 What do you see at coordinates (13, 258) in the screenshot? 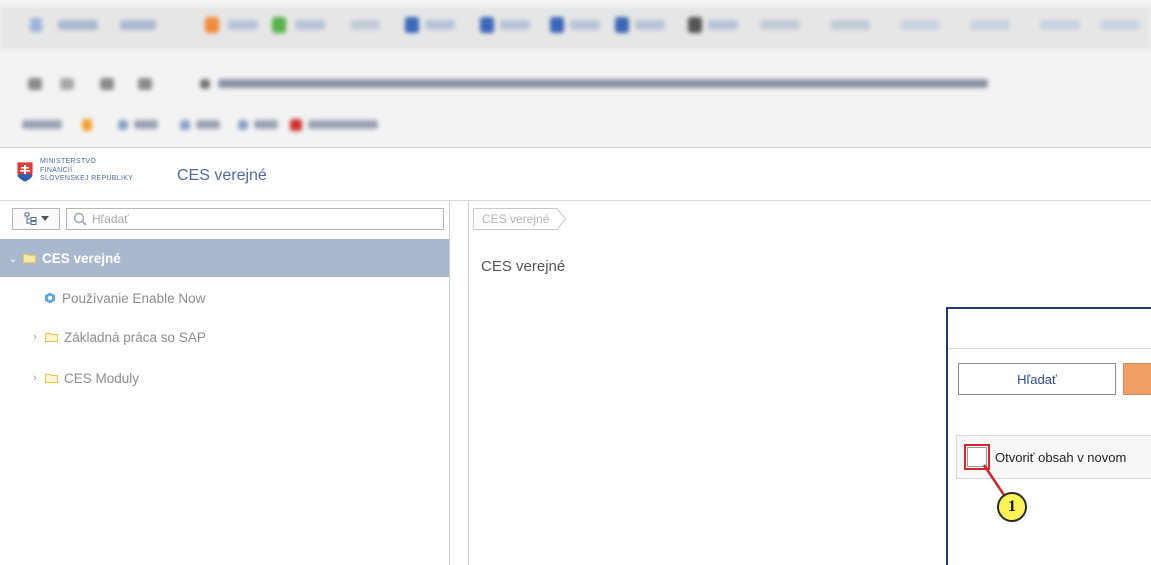
I see `chevron-down-icon: ⌄` at bounding box center [13, 258].